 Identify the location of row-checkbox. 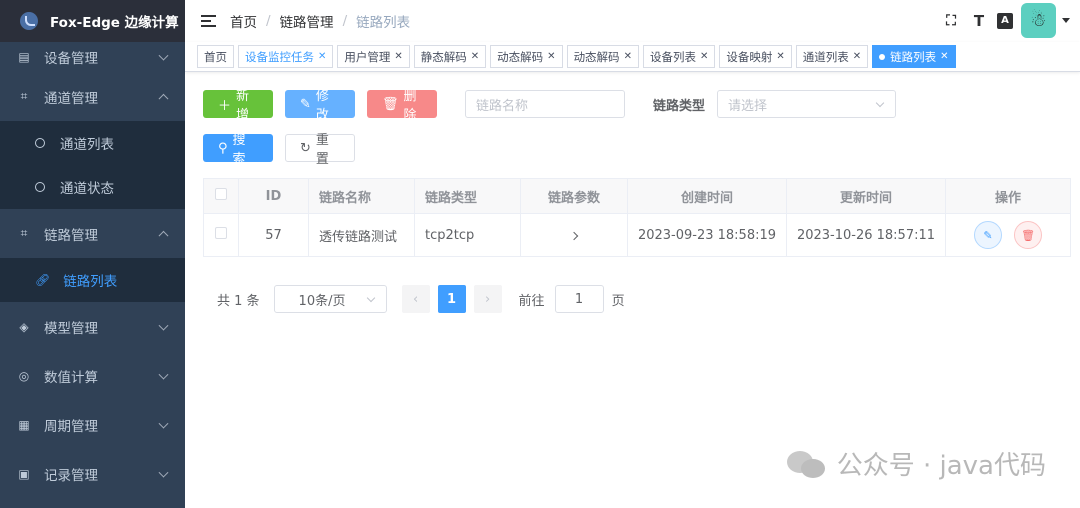
(221, 233).